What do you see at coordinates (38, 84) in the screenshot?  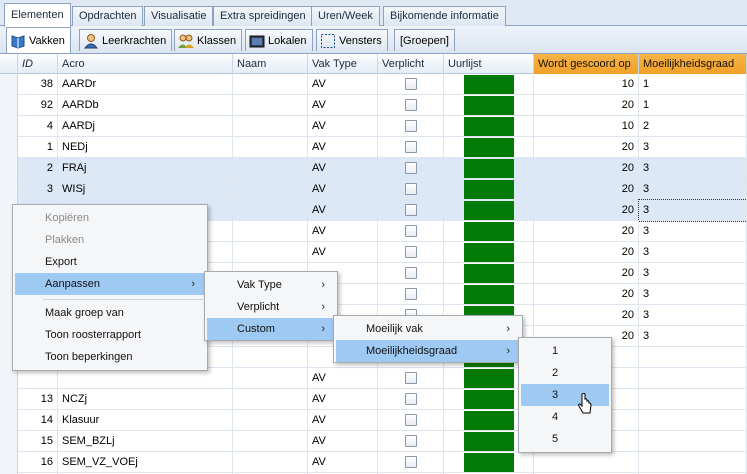 I see `cell-id: 38` at bounding box center [38, 84].